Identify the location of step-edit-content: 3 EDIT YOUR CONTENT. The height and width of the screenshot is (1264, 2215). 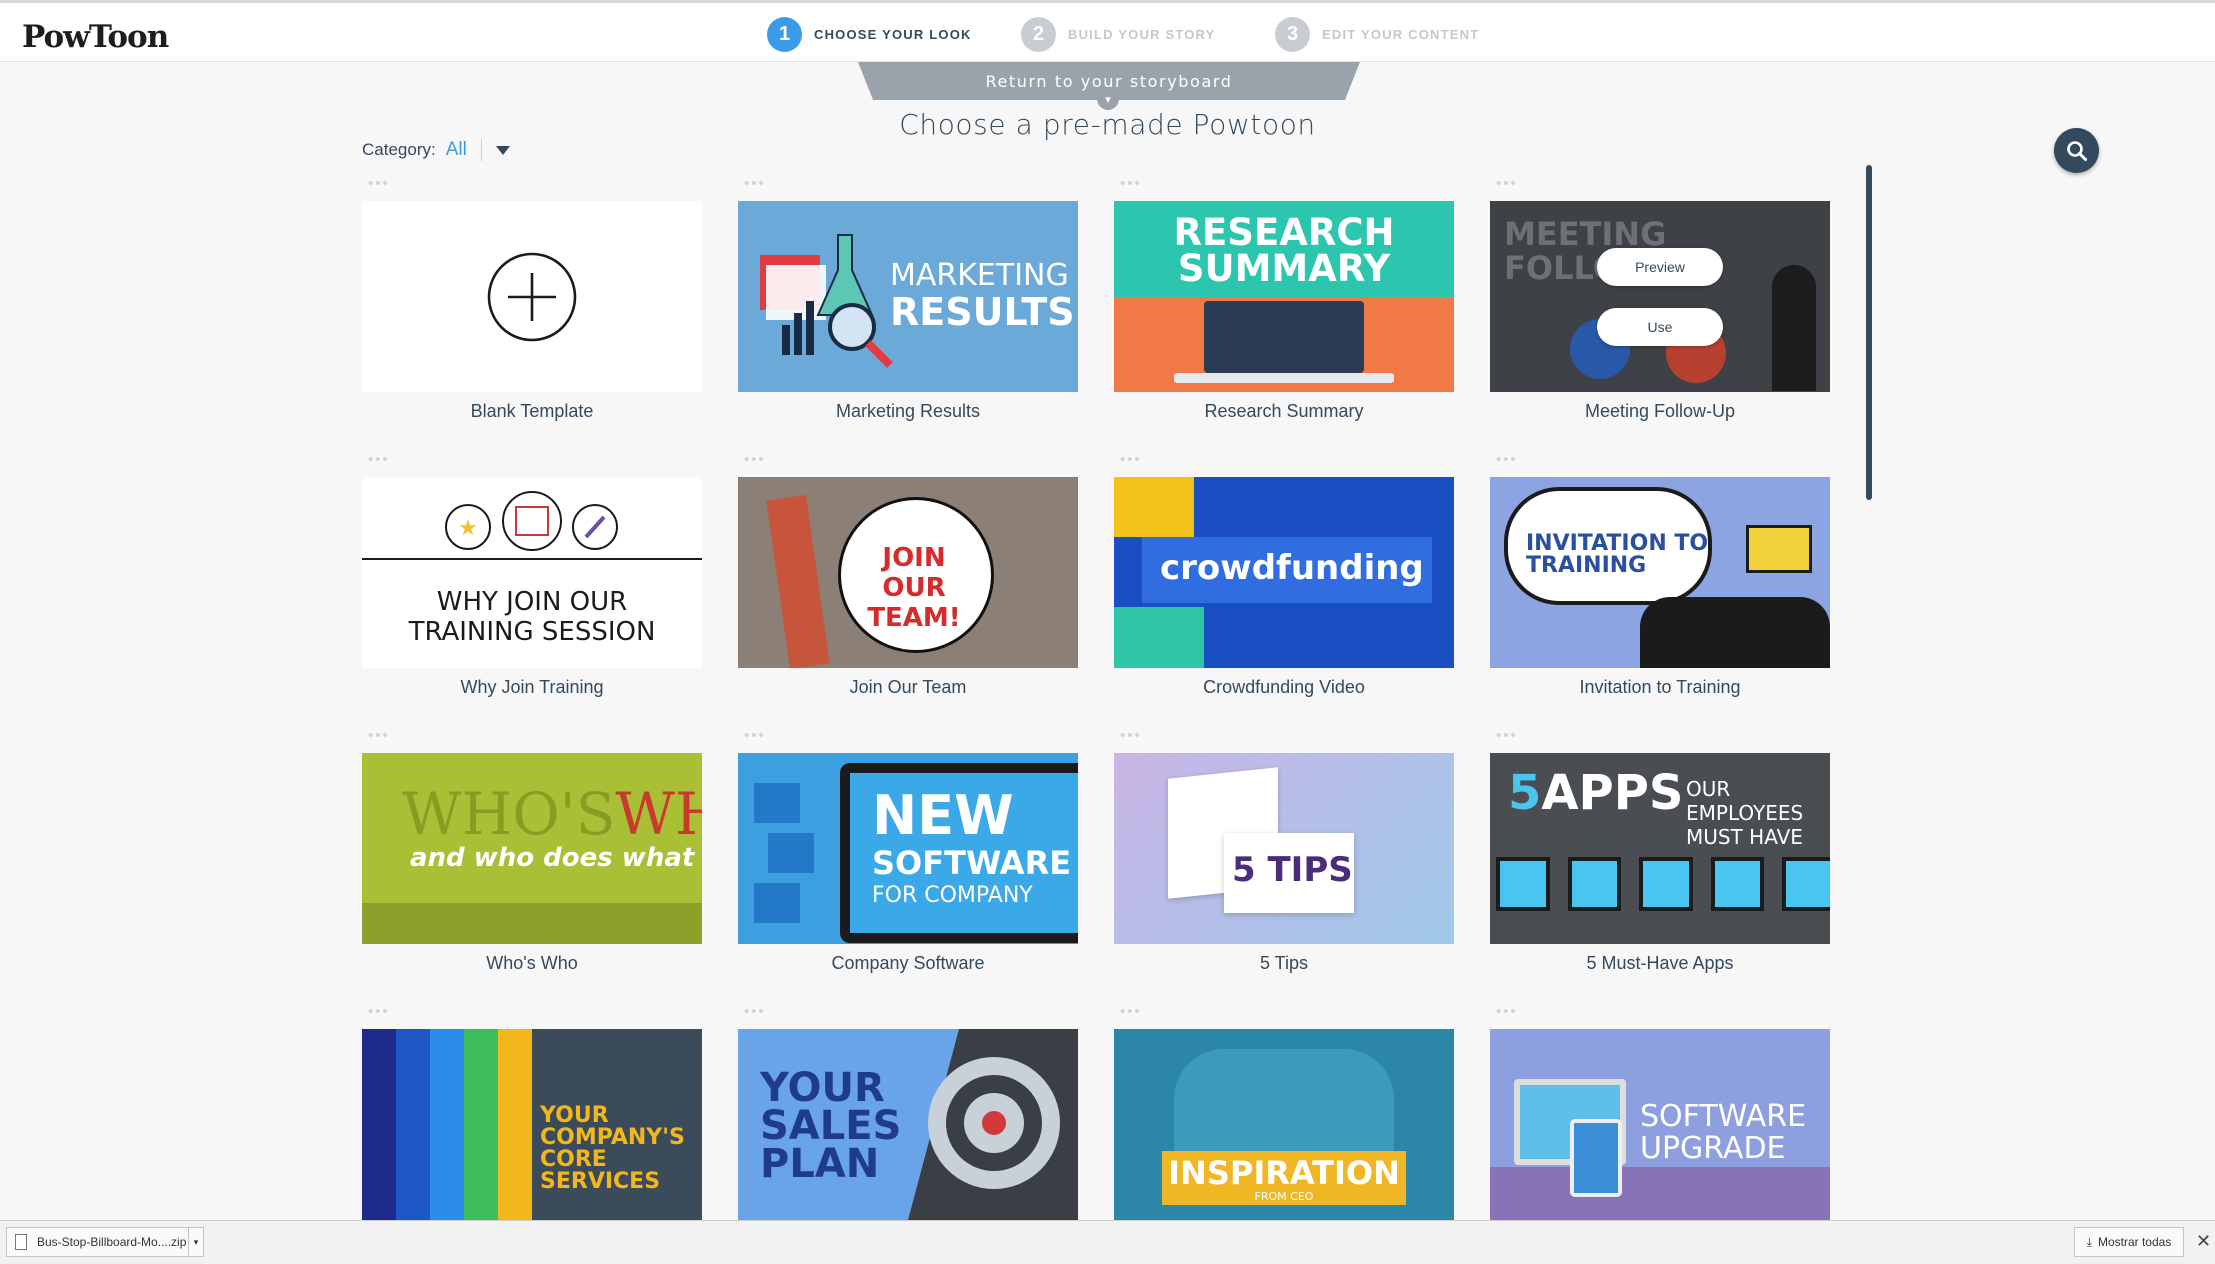
(1377, 34).